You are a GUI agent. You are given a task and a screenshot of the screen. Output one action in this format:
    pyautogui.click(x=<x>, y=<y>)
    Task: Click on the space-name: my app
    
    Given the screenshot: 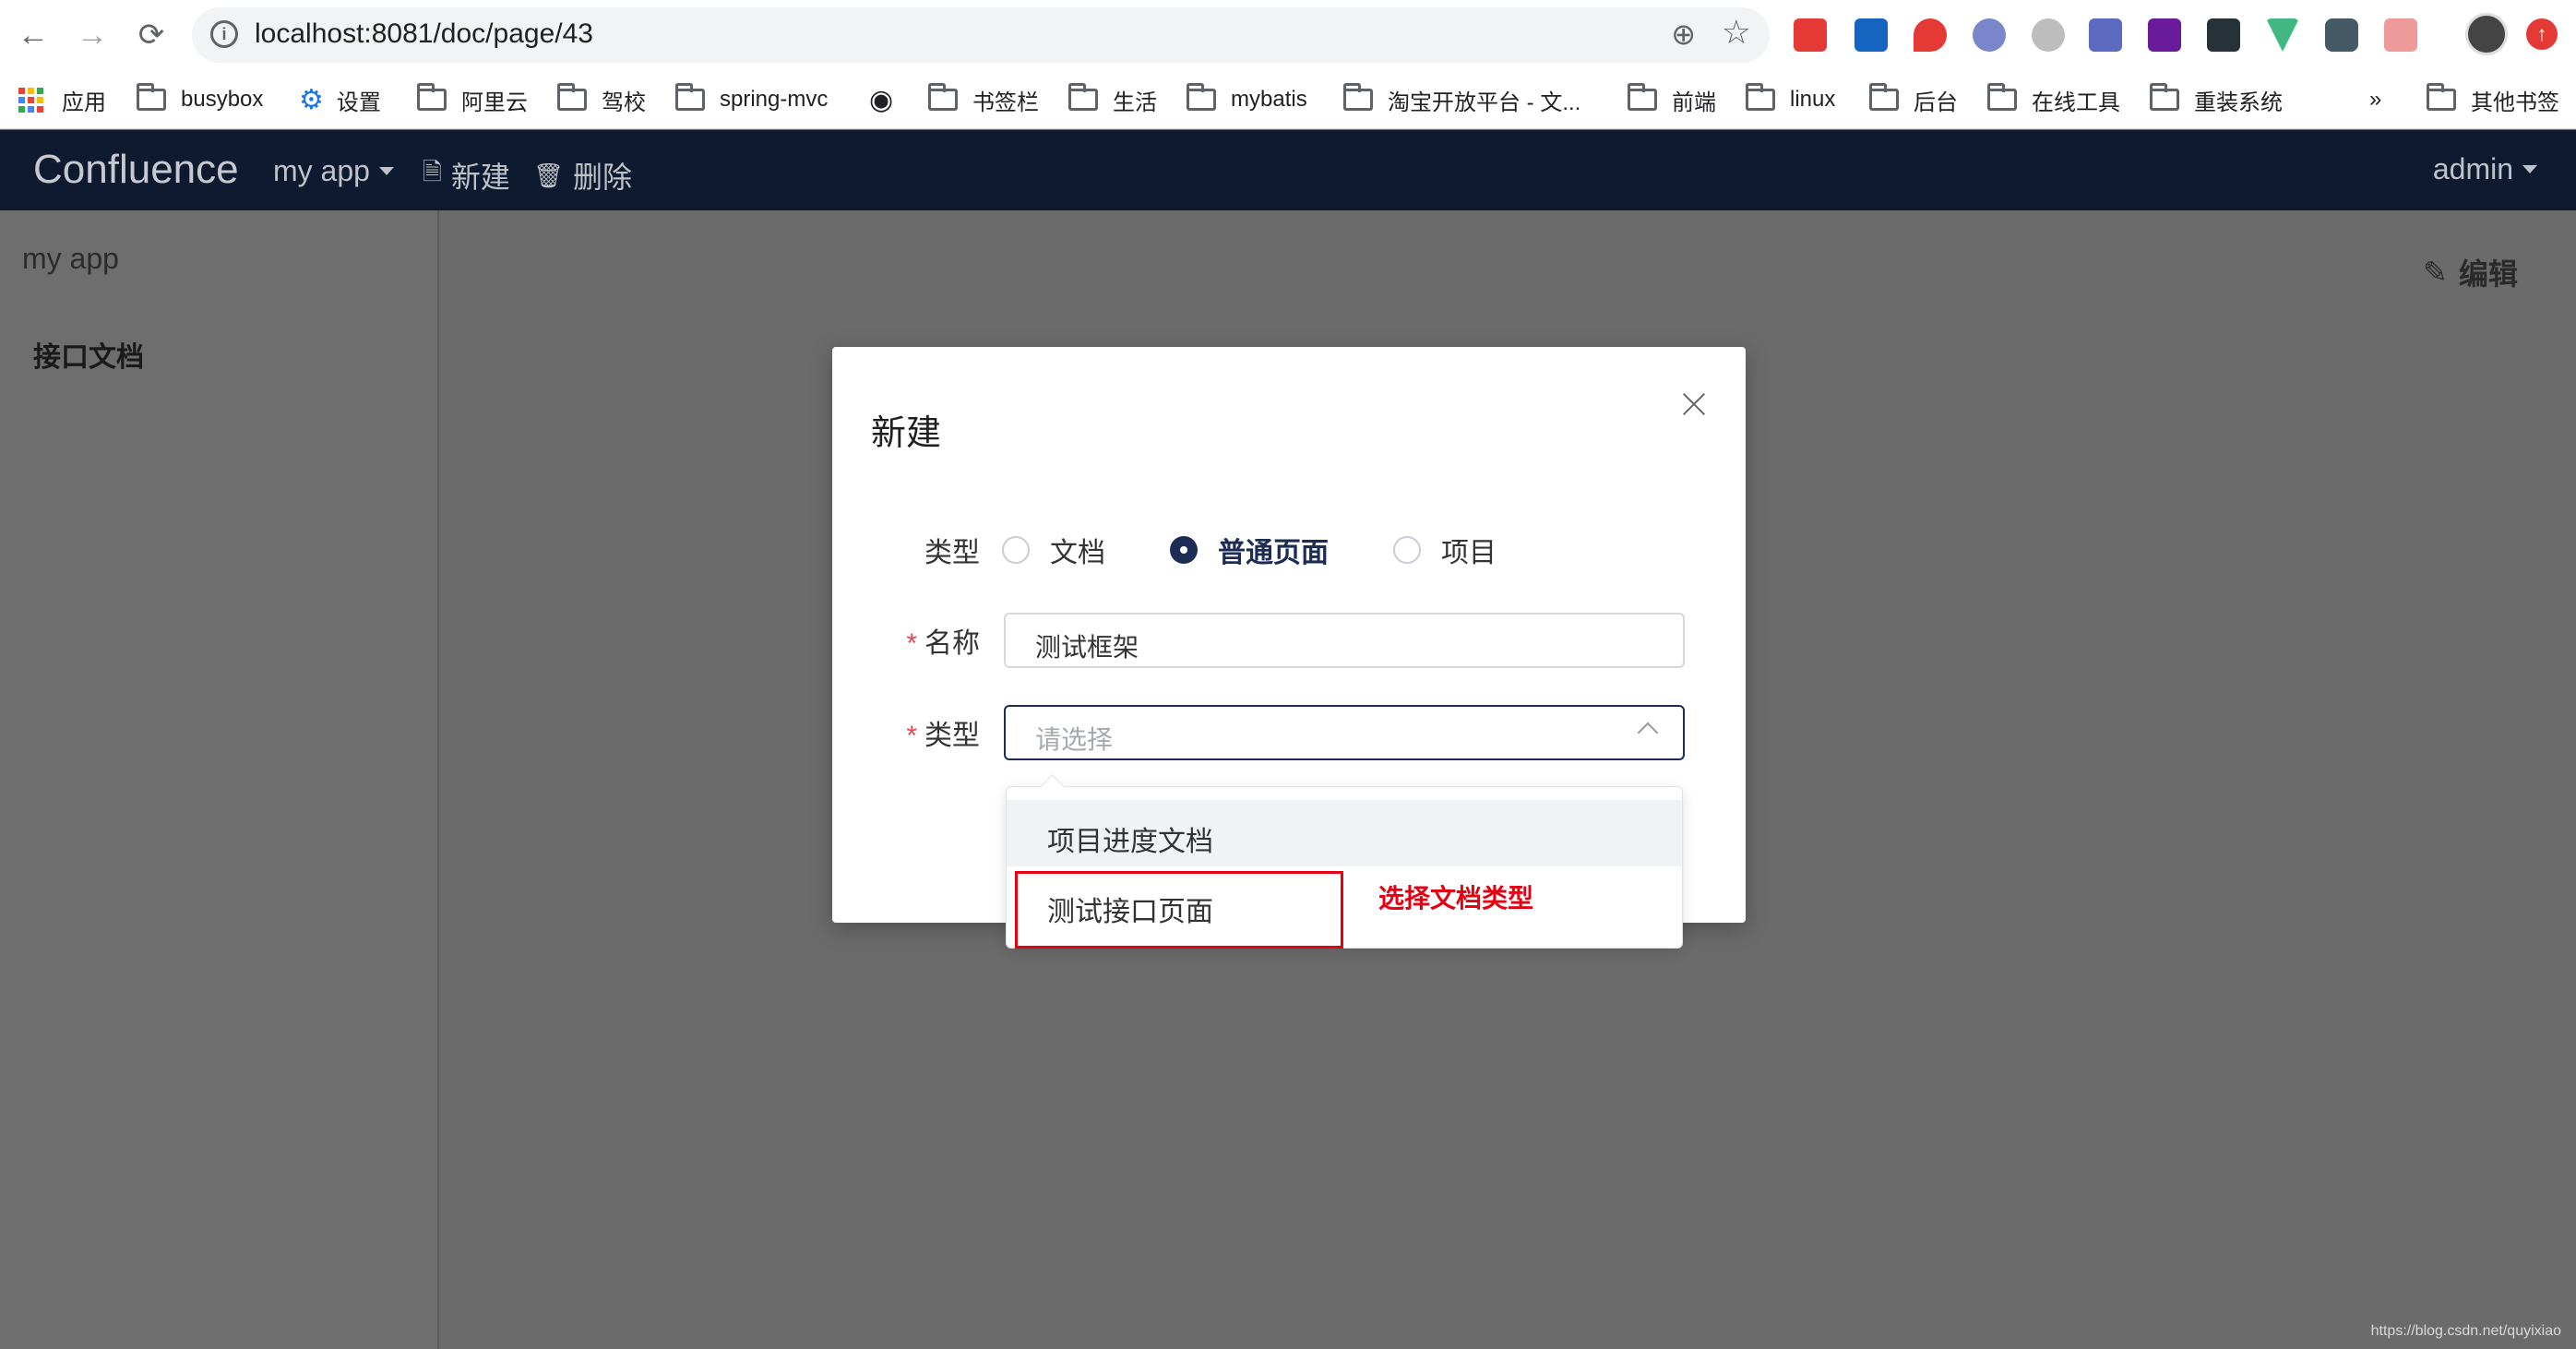 What is the action you would take?
    pyautogui.click(x=321, y=170)
    